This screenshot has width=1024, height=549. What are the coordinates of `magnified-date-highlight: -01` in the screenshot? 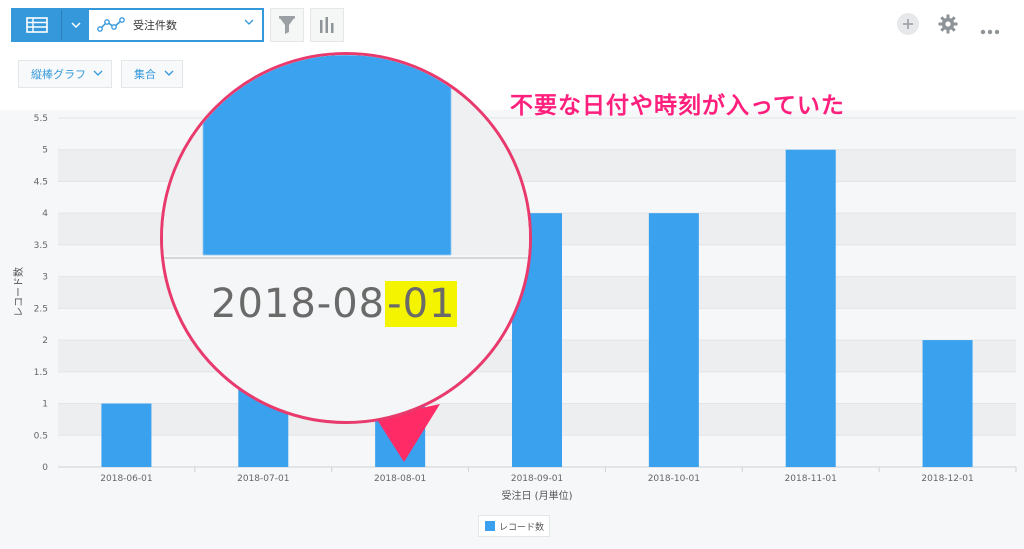 It's located at (421, 304).